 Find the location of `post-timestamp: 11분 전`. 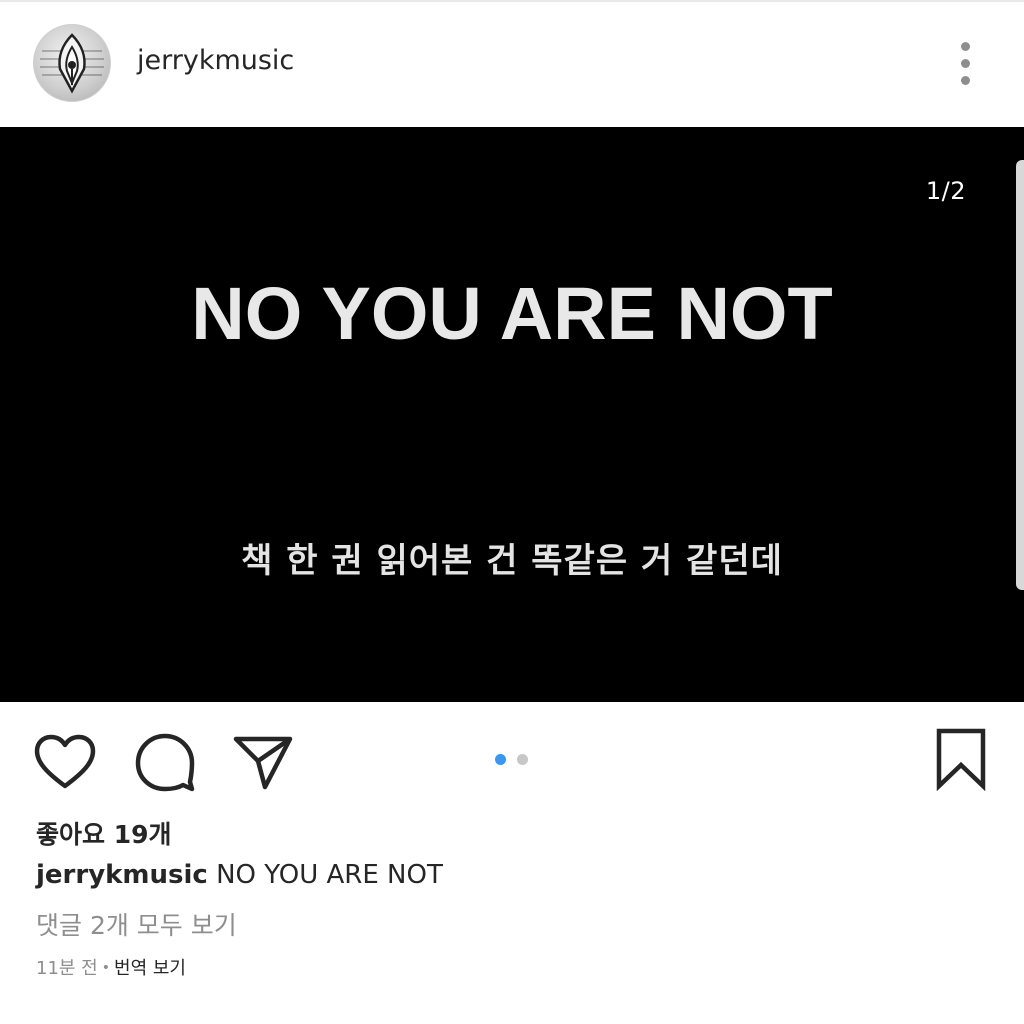

post-timestamp: 11분 전 is located at coordinates (67, 968).